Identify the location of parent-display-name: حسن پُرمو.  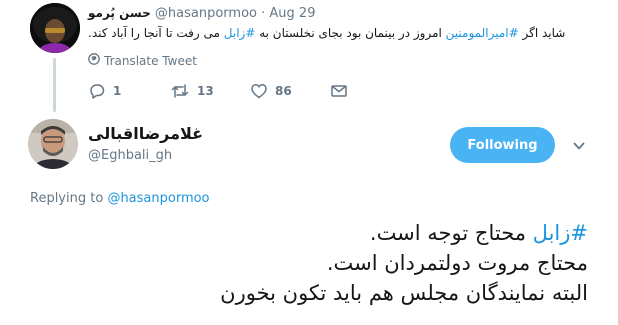
(119, 13).